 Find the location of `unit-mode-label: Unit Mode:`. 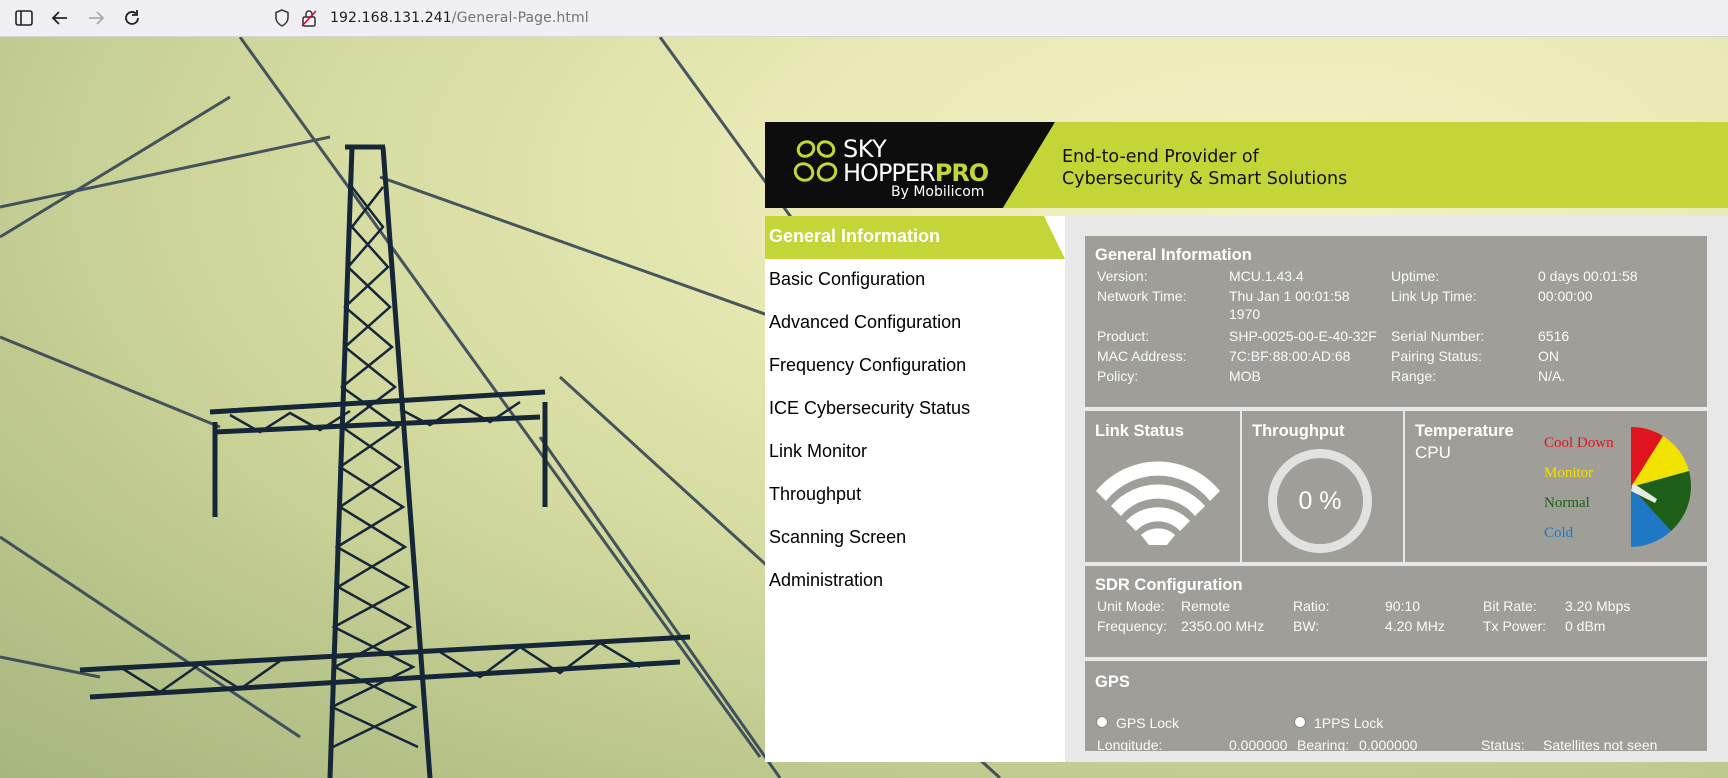

unit-mode-label: Unit Mode: is located at coordinates (1131, 606).